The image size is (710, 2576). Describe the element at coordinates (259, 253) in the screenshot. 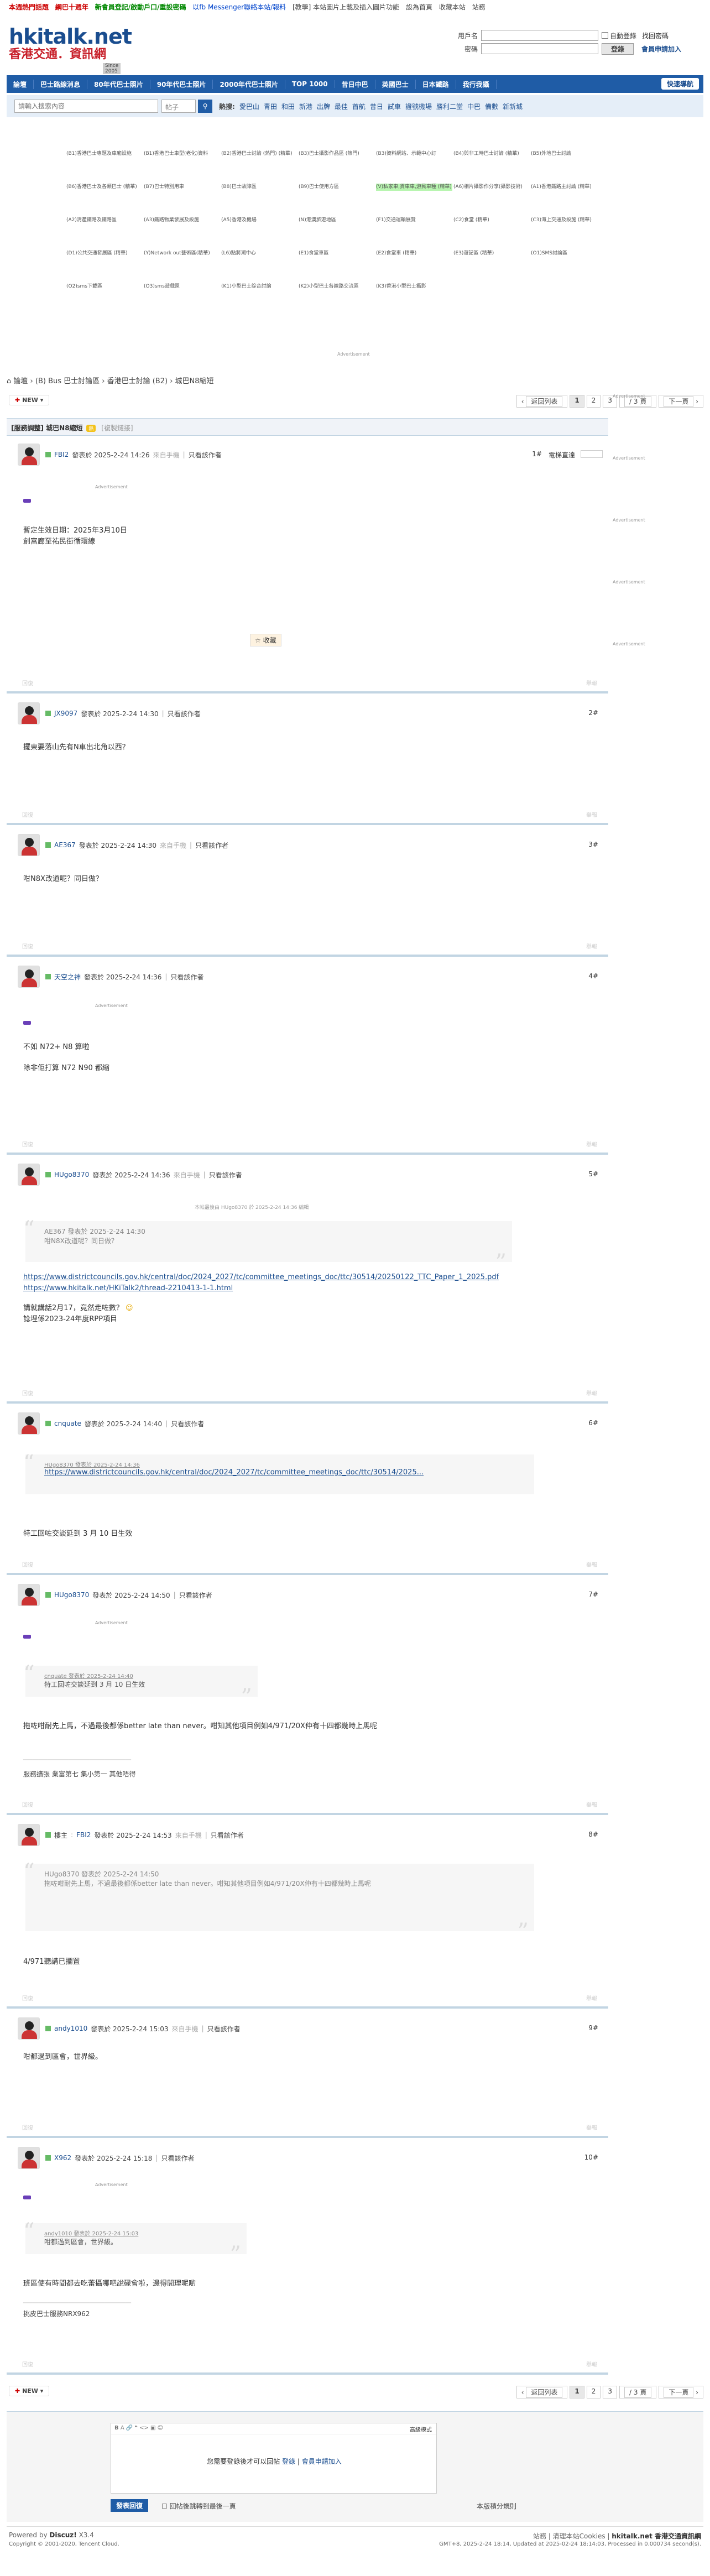

I see `forum-link: (L6)點將潮中心` at that location.